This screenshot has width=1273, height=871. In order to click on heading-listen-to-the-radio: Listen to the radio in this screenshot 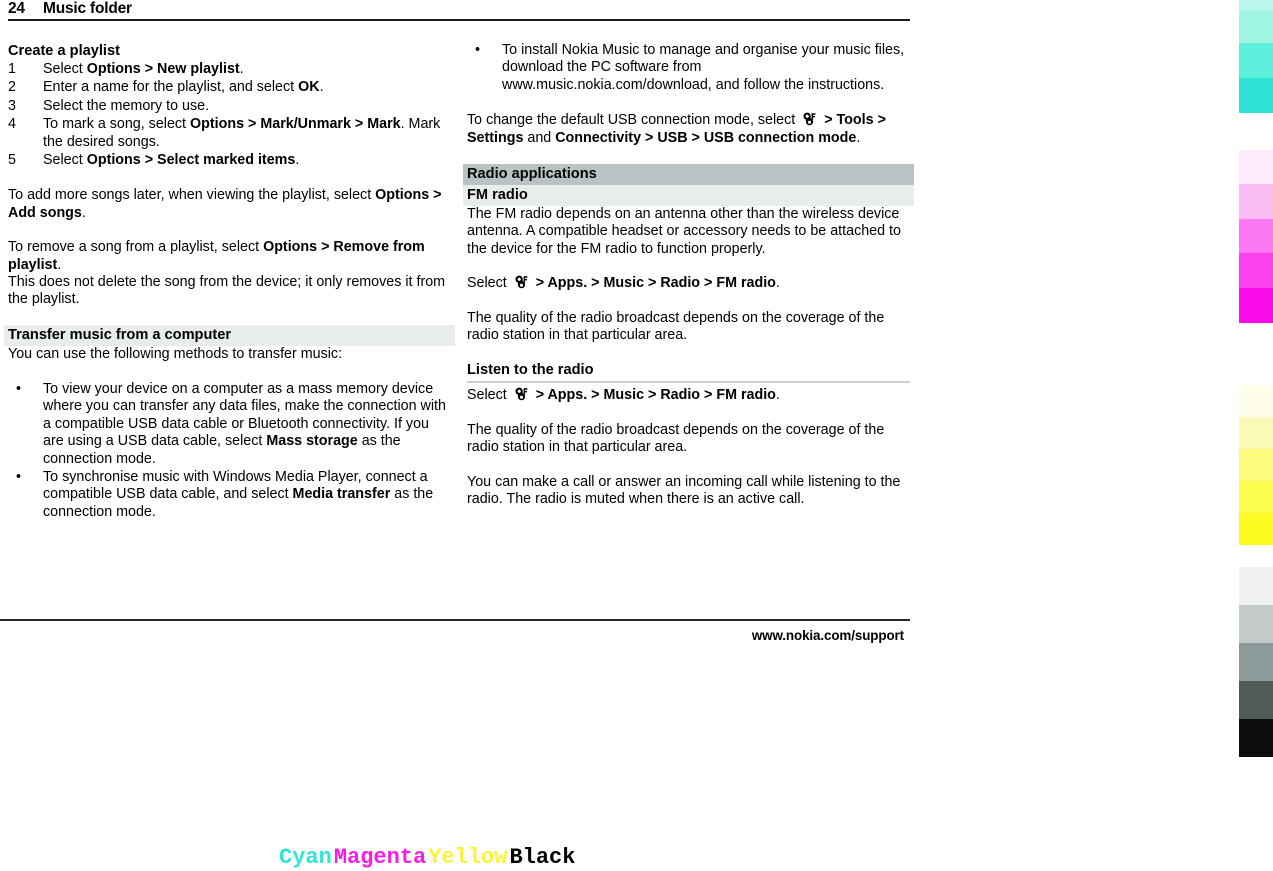, I will do `click(688, 372)`.